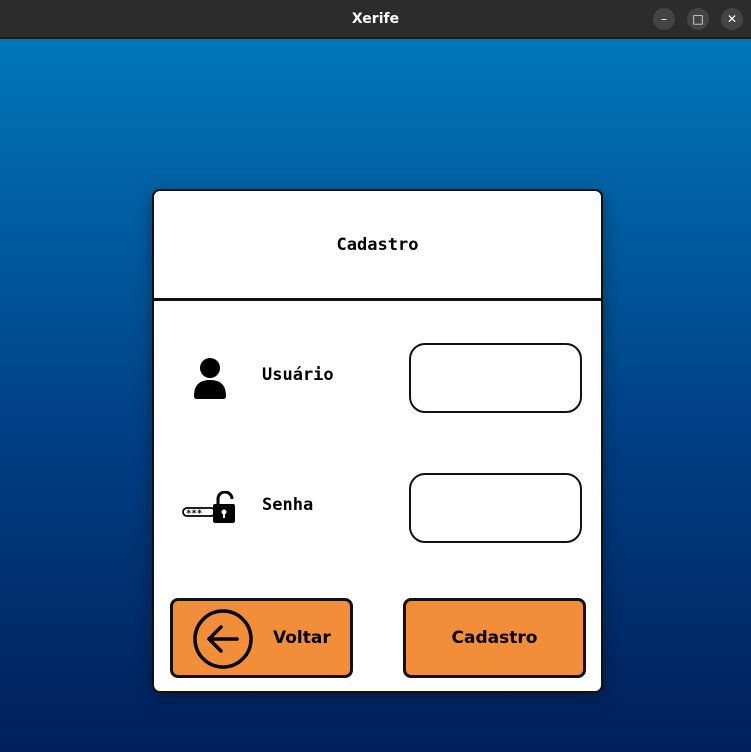  I want to click on password-lock-icon: ***, so click(210, 509).